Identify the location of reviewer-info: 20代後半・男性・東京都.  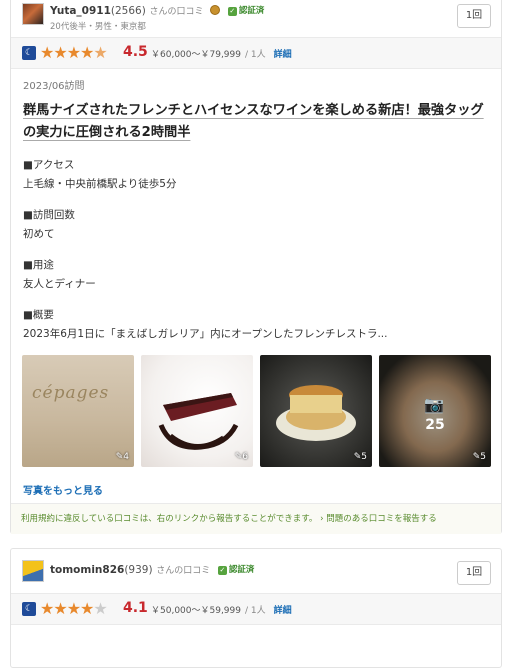
(98, 27).